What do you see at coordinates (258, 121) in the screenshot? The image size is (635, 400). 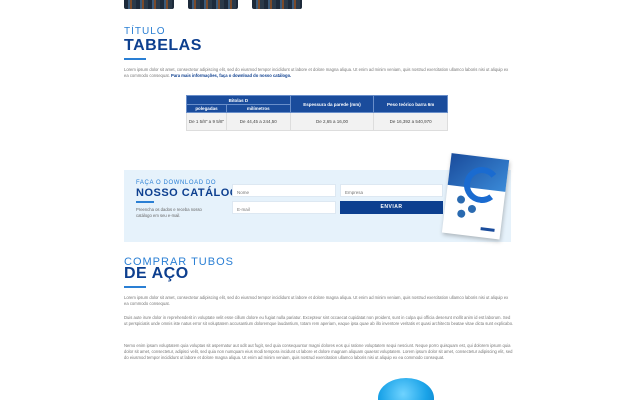 I see `table-cell-mm: De 44,45 a 244,50` at bounding box center [258, 121].